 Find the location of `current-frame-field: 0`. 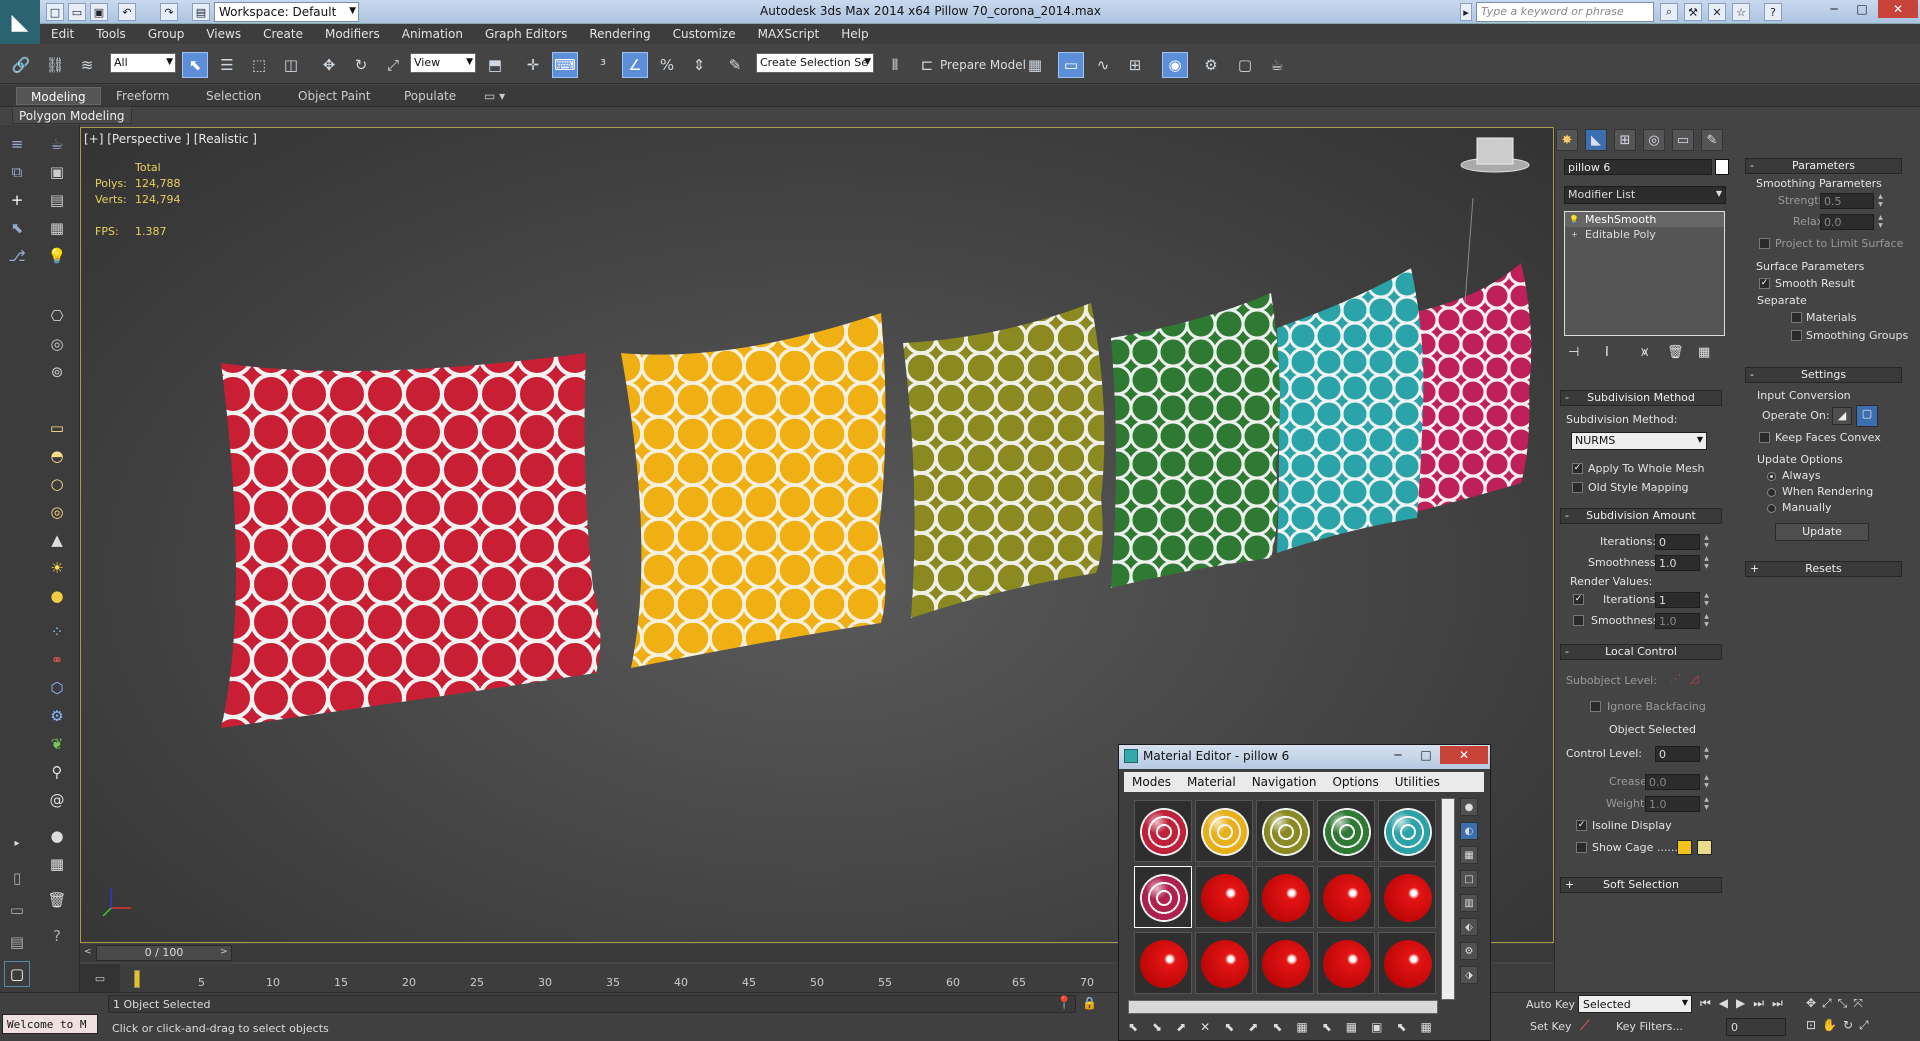

current-frame-field: 0 is located at coordinates (1756, 1027).